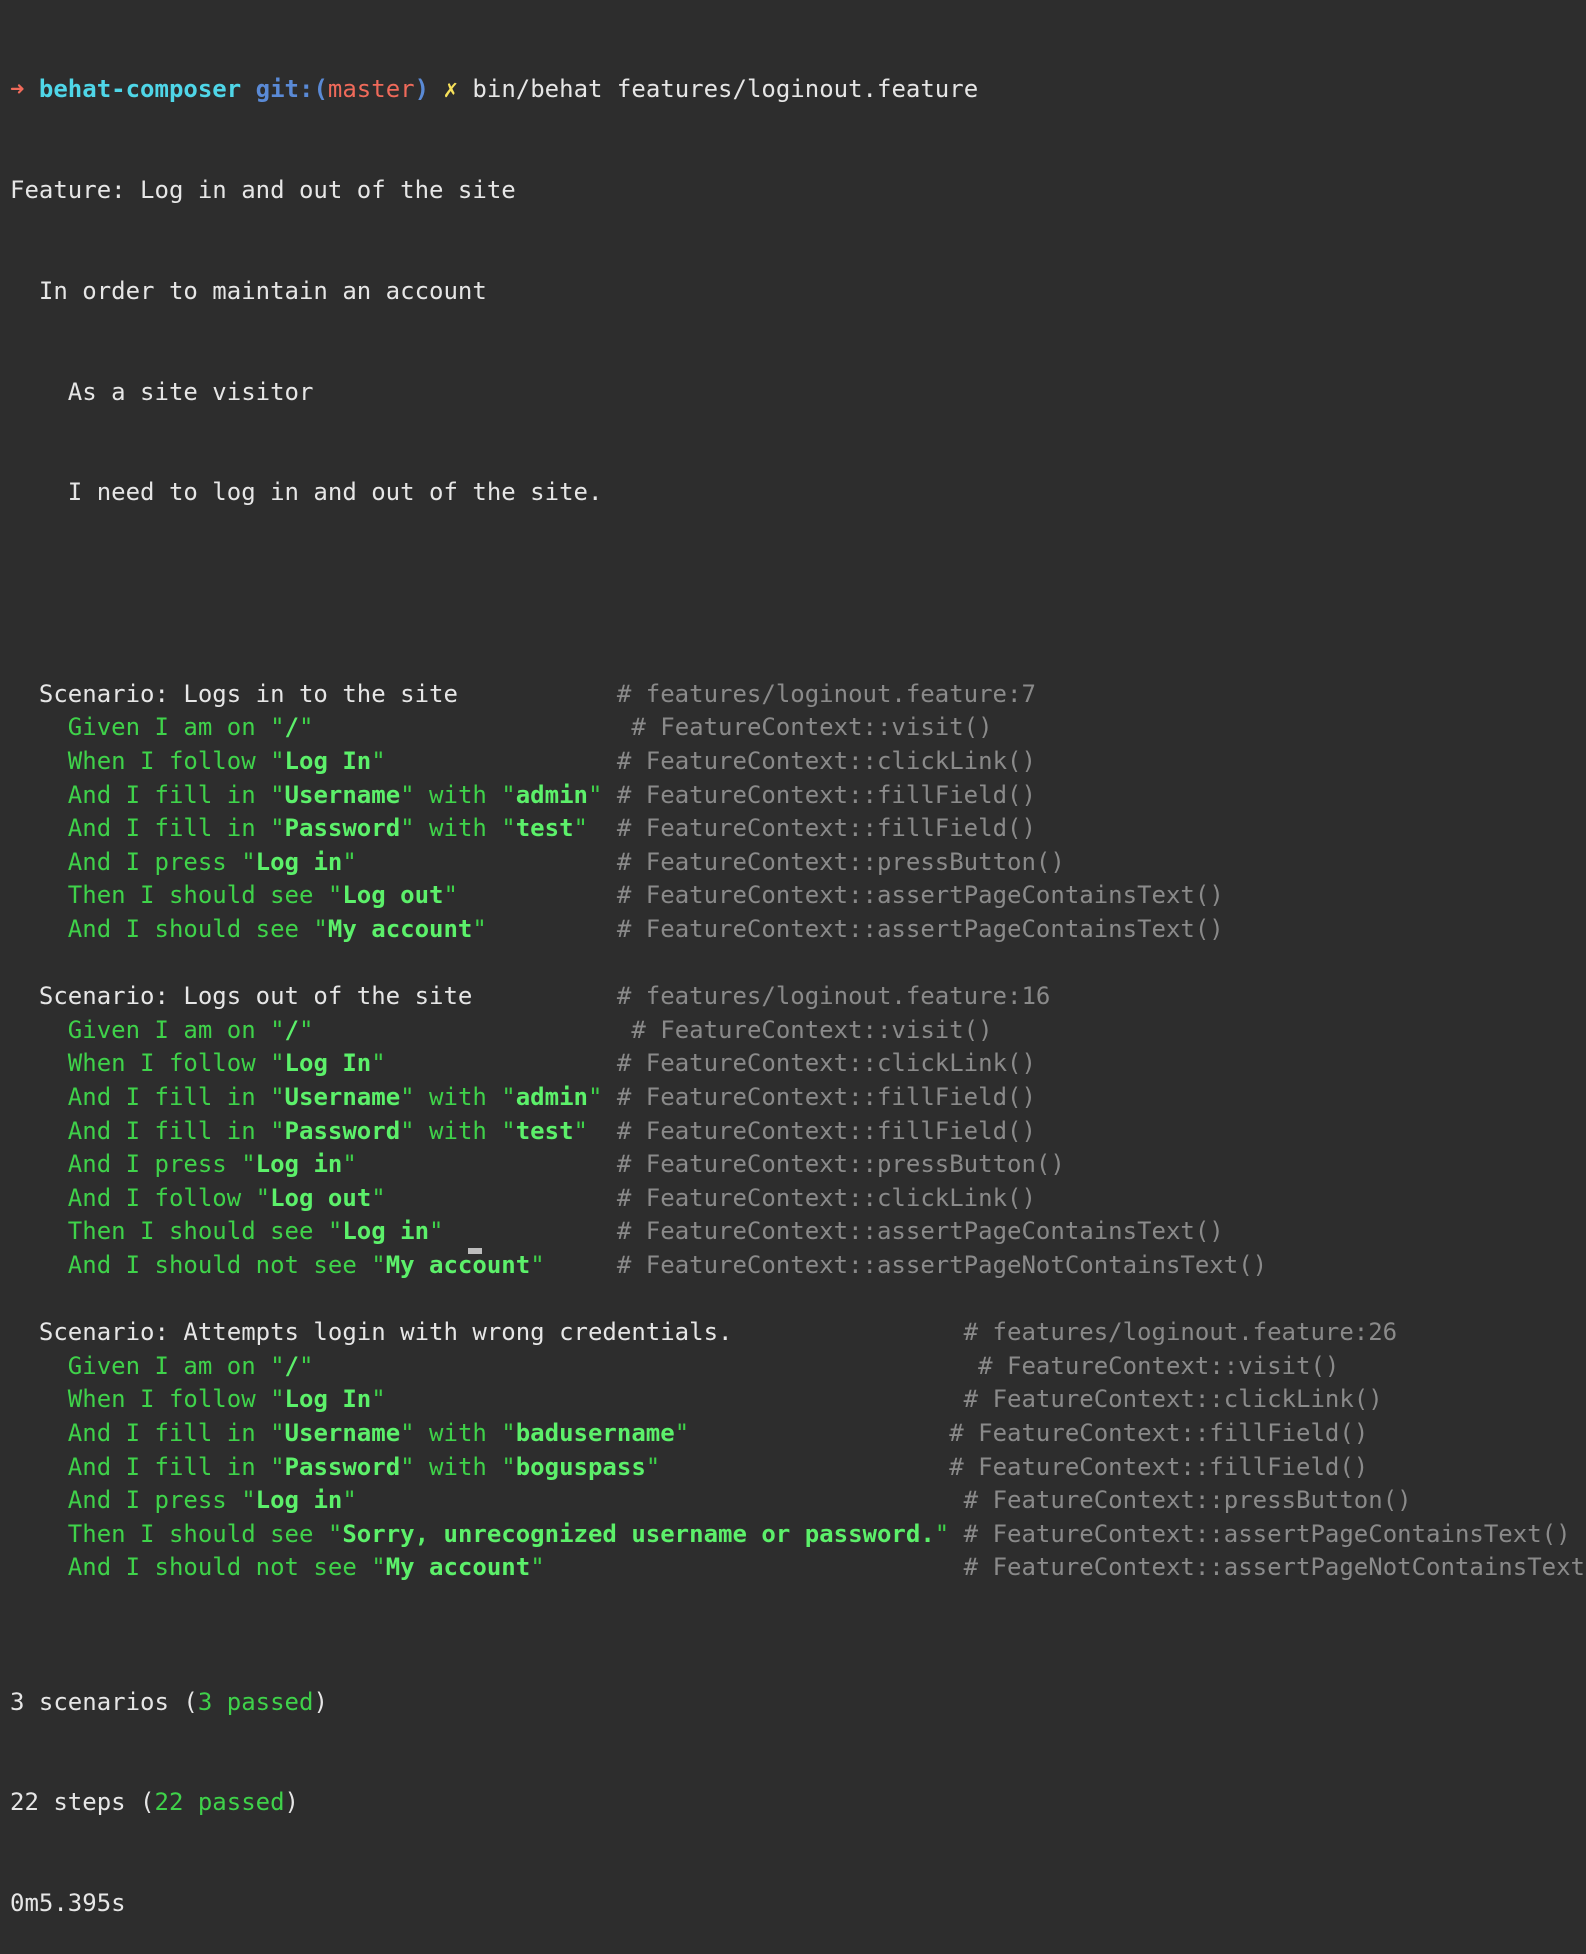 The height and width of the screenshot is (1954, 1586). I want to click on scenario-location-comment: # features/loginout.feature:16, so click(833, 996).